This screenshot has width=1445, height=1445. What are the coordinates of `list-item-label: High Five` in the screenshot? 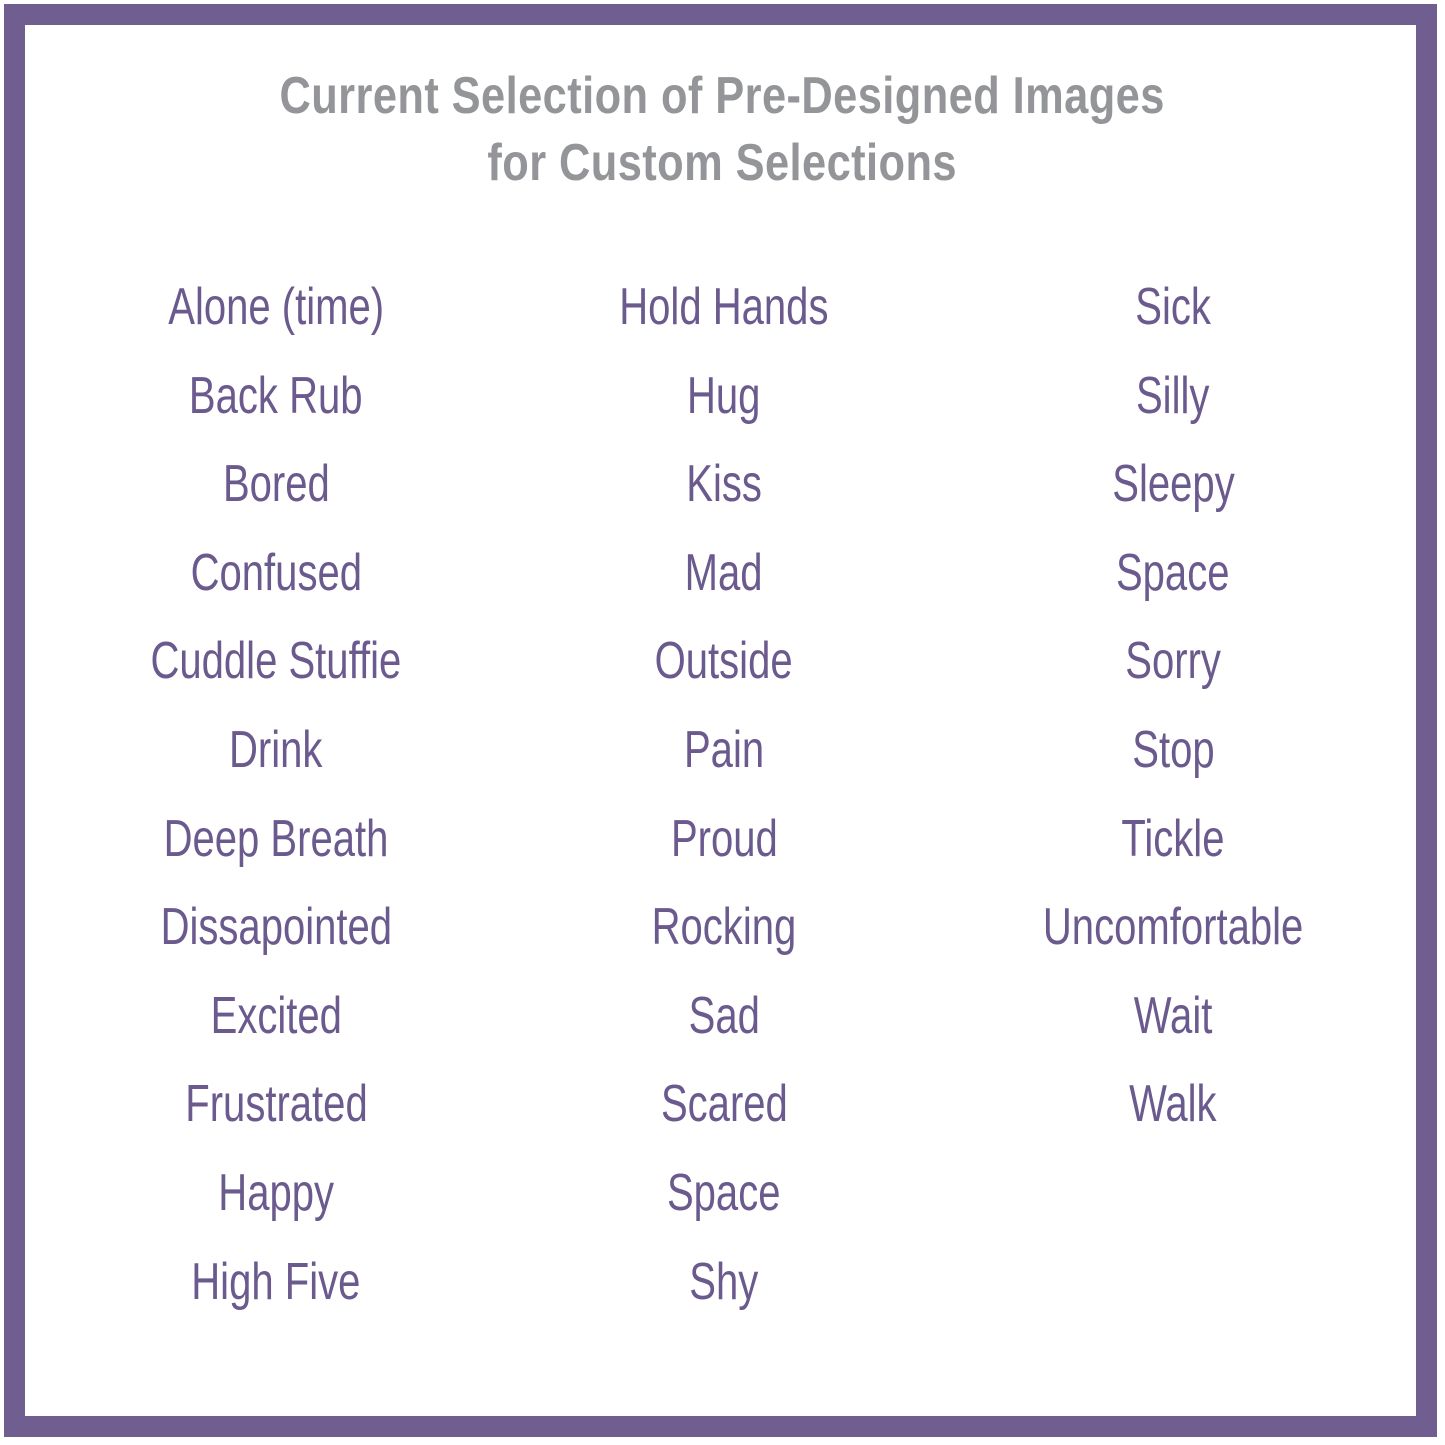 It's located at (276, 1281).